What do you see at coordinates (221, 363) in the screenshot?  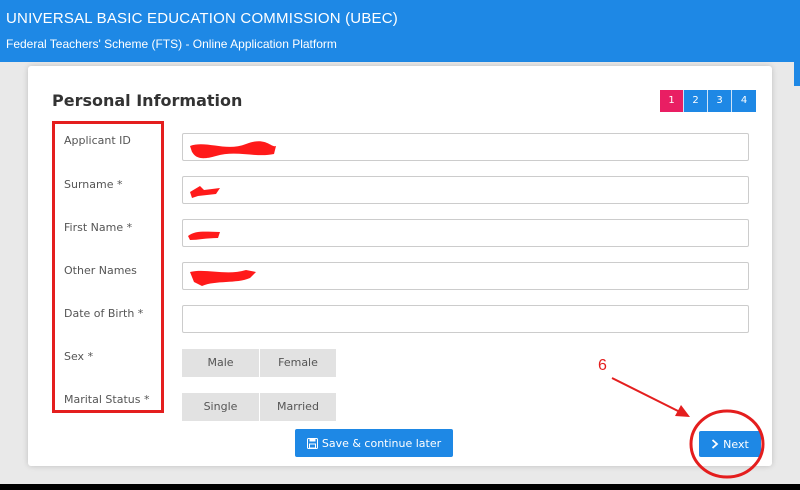 I see `sex-option-male: Male` at bounding box center [221, 363].